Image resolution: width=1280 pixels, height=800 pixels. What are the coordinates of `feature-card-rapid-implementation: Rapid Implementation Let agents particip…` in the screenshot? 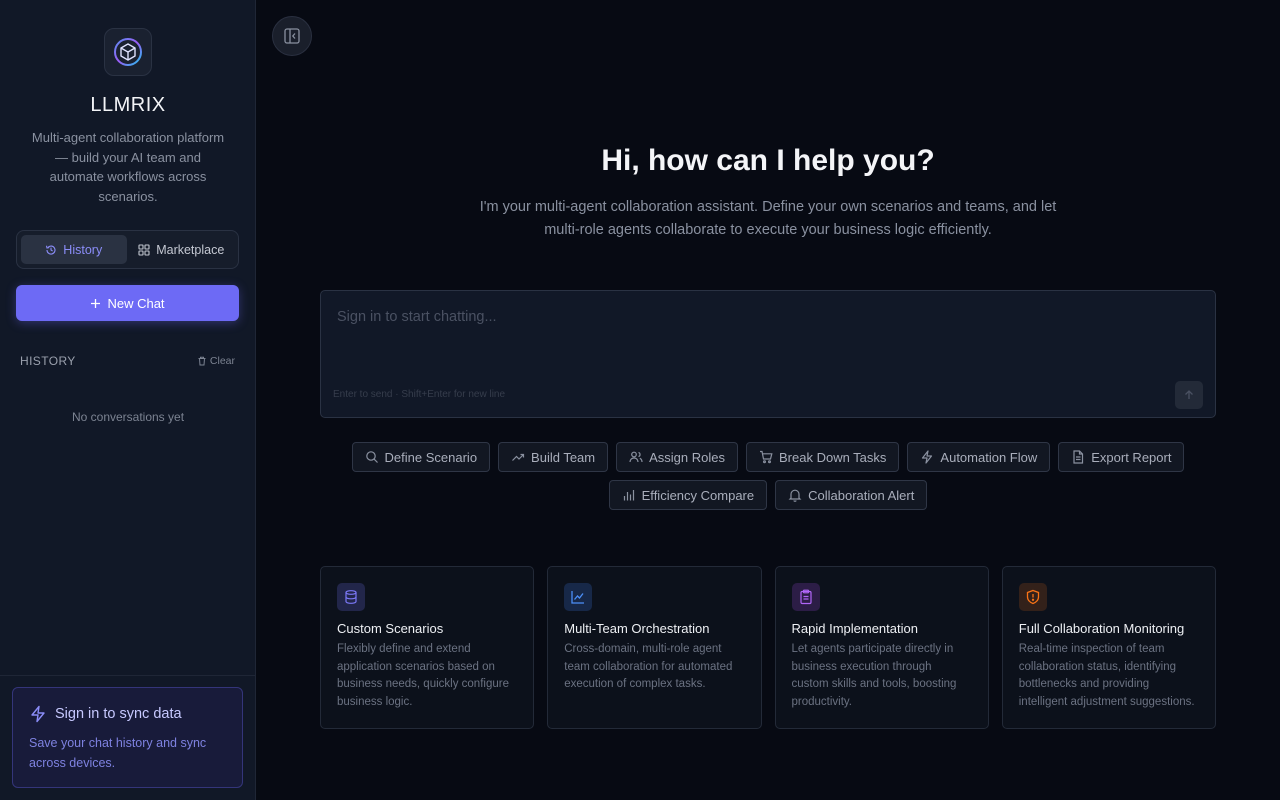 It's located at (881, 647).